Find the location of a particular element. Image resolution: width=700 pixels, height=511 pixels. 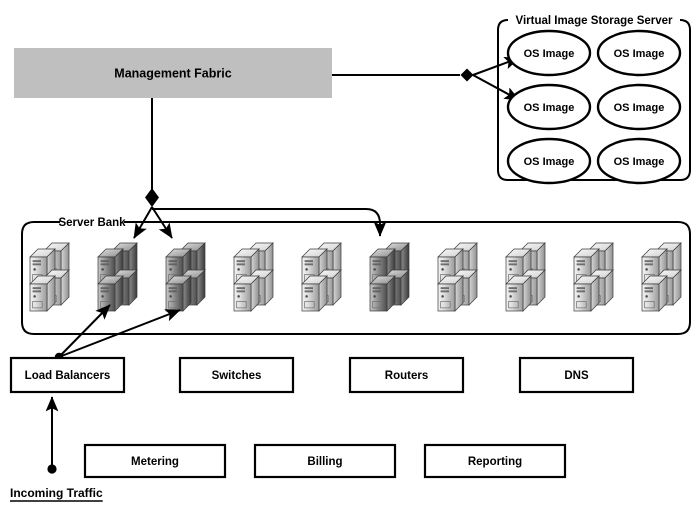

service-box-label: DNS is located at coordinates (576, 376).